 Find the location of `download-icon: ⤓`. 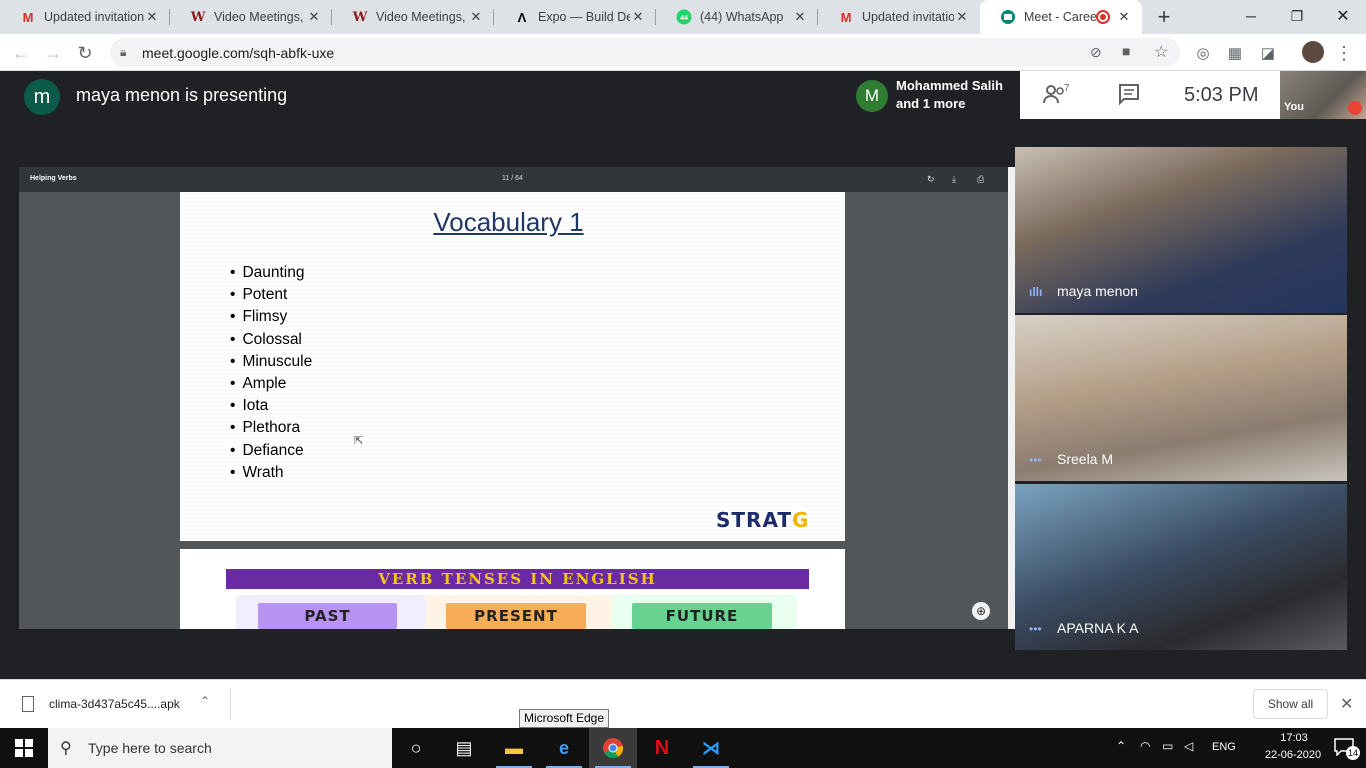

download-icon: ⤓ is located at coordinates (954, 179).